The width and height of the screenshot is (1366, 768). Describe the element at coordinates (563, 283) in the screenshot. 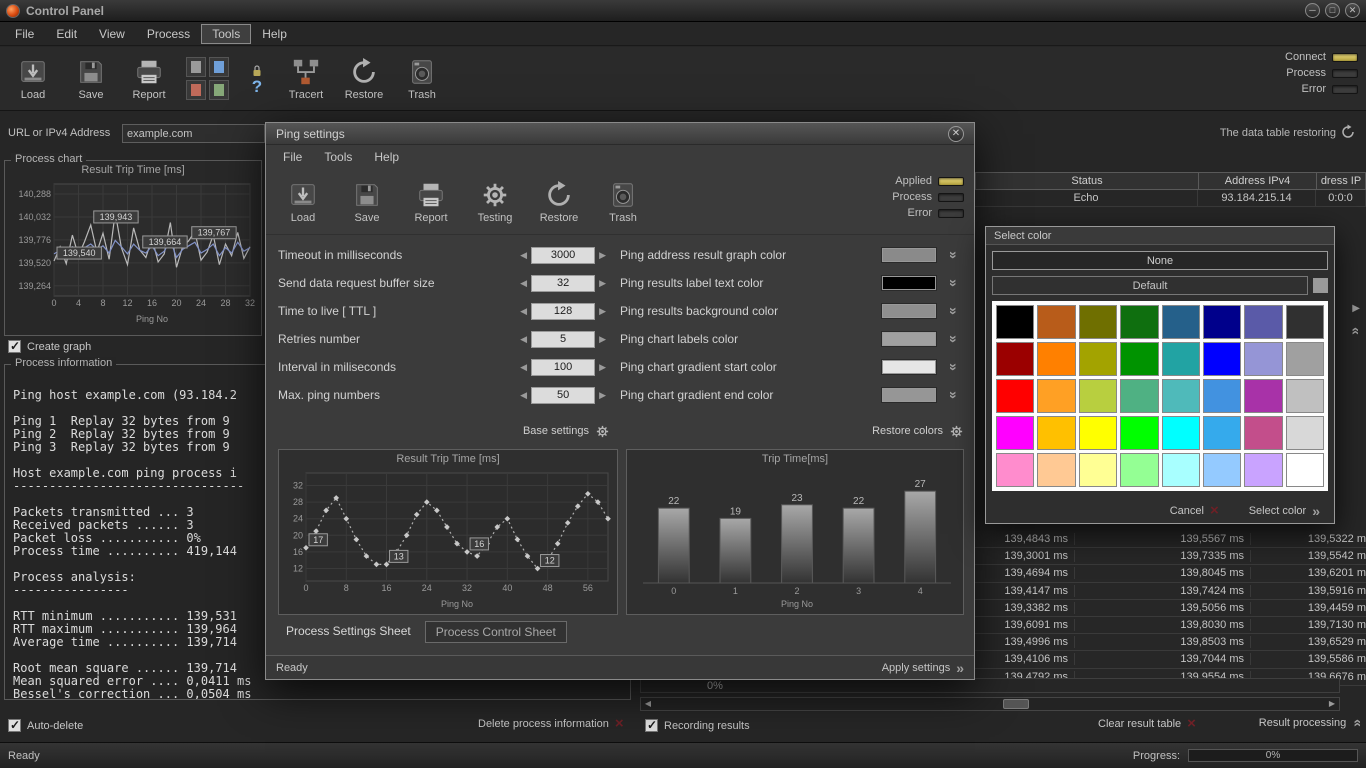

I see `buffer-size-field: 32` at that location.